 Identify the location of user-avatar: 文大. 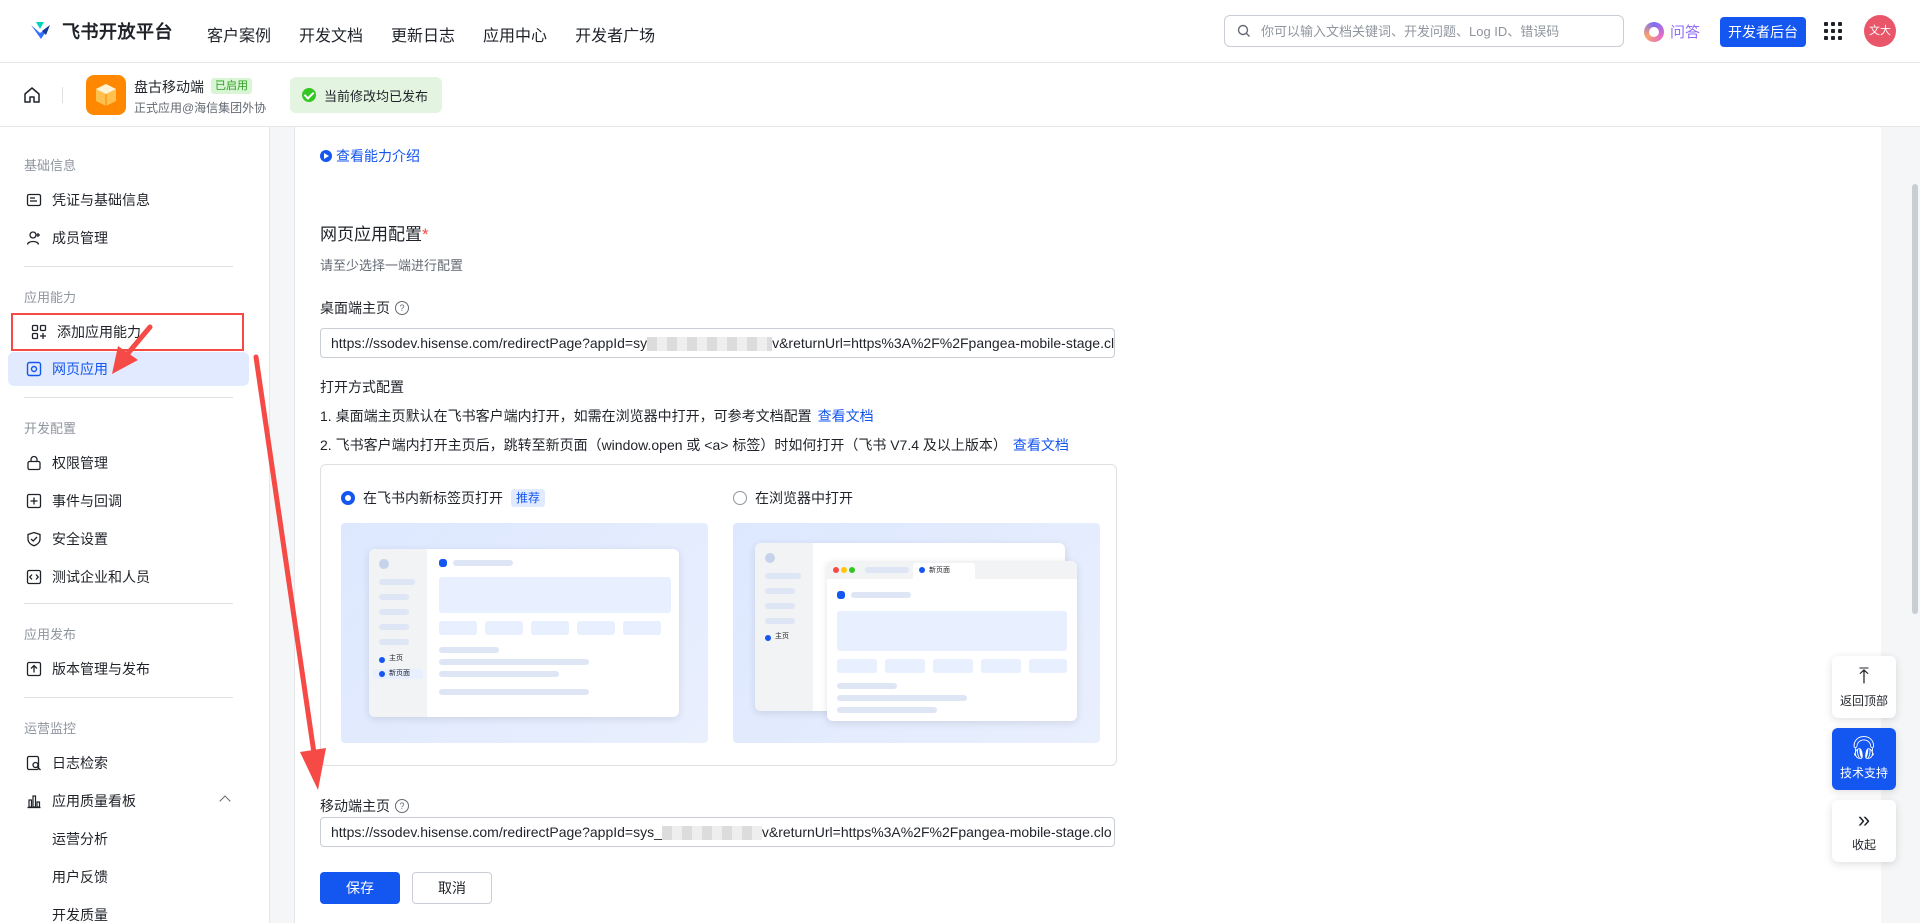
(1880, 31).